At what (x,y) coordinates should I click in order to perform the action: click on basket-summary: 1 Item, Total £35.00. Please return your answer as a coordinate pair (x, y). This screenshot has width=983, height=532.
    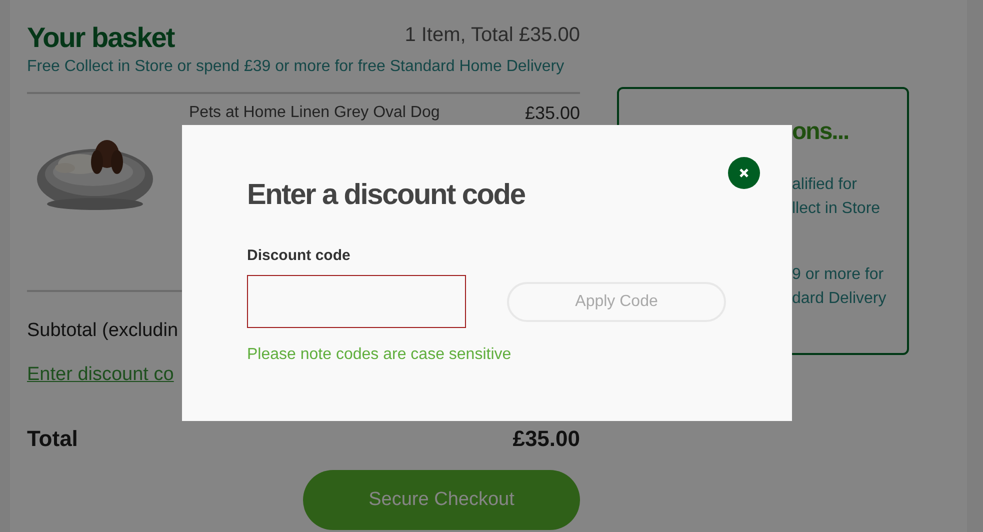
    Looking at the image, I should click on (492, 35).